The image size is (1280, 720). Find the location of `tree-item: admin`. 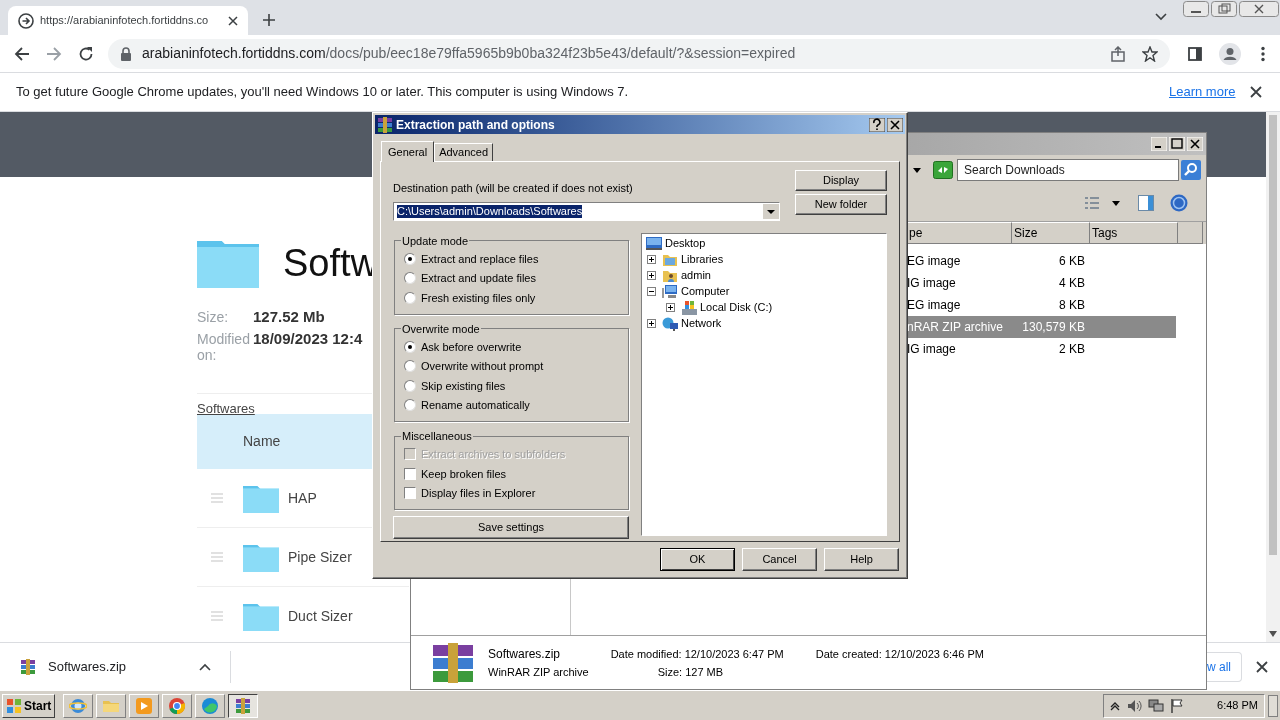

tree-item: admin is located at coordinates (696, 275).